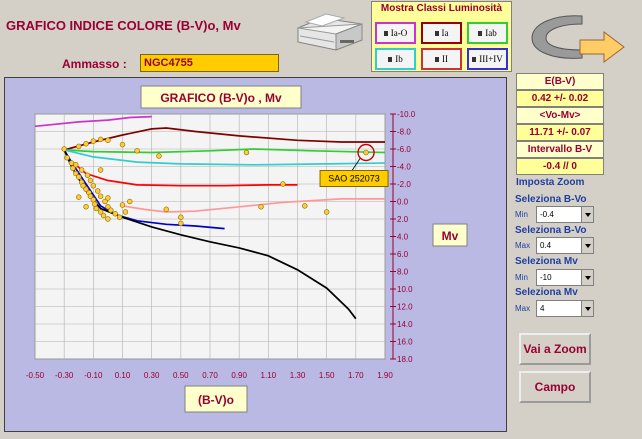  Describe the element at coordinates (555, 349) in the screenshot. I see `go-zoom-button: Vai a Zoom` at that location.